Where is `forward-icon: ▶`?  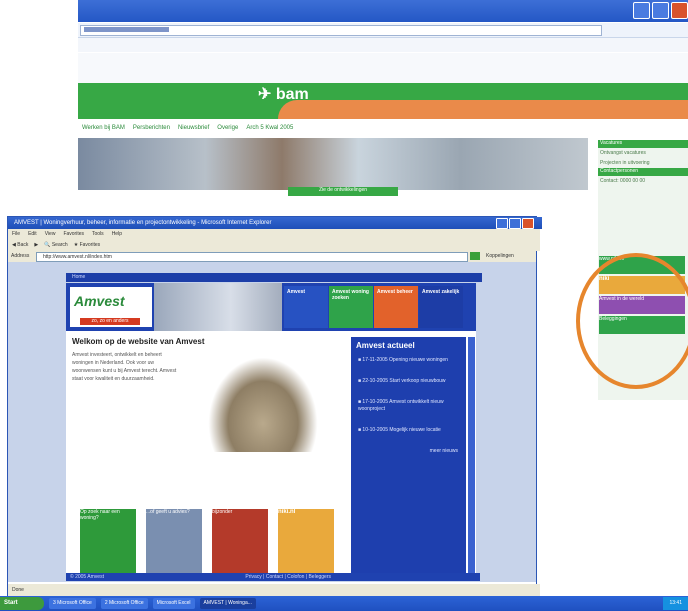 forward-icon: ▶ is located at coordinates (36, 245).